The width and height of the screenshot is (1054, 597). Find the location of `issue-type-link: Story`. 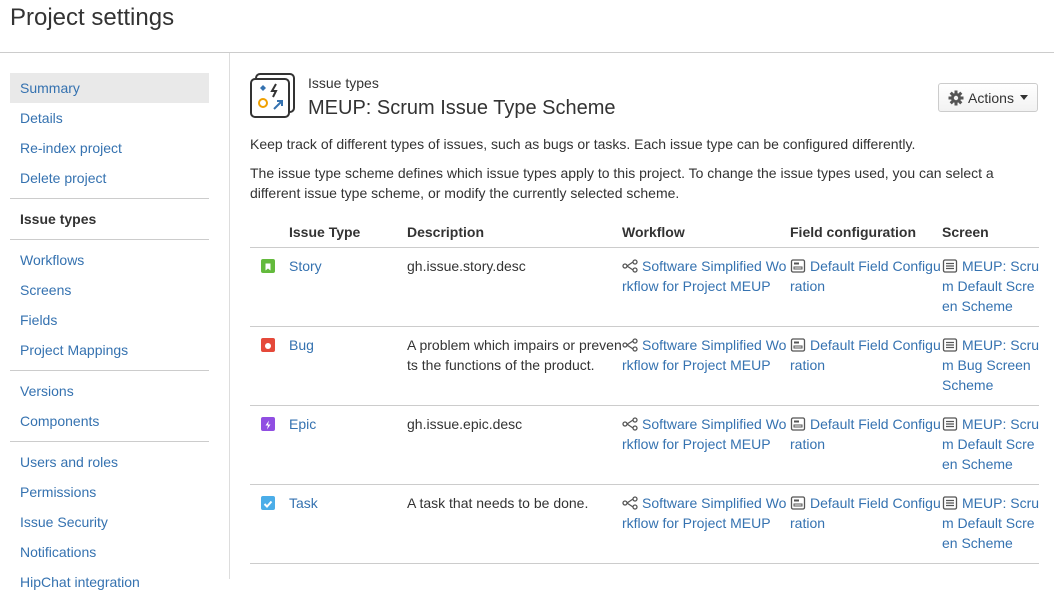

issue-type-link: Story is located at coordinates (305, 266).